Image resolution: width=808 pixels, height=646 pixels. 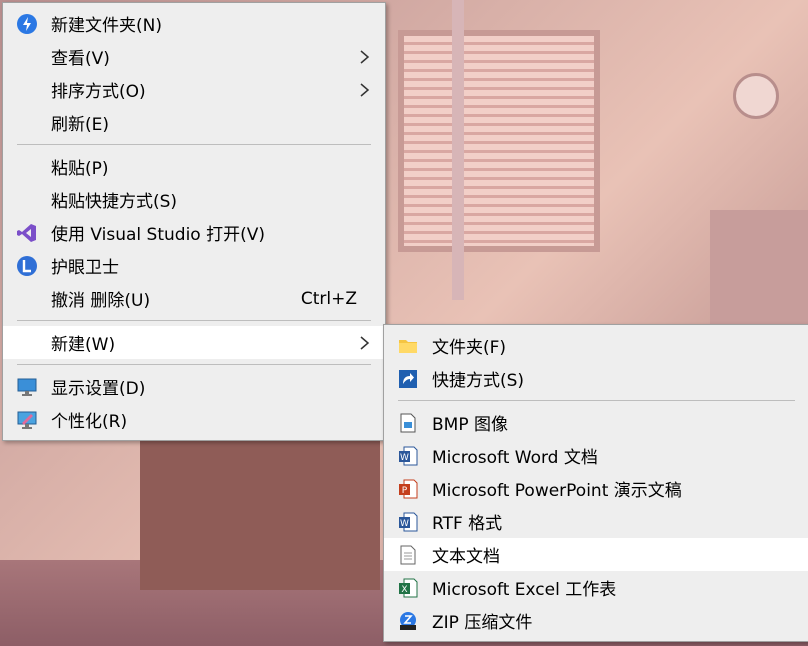 What do you see at coordinates (408, 379) in the screenshot?
I see `shortcut-icon` at bounding box center [408, 379].